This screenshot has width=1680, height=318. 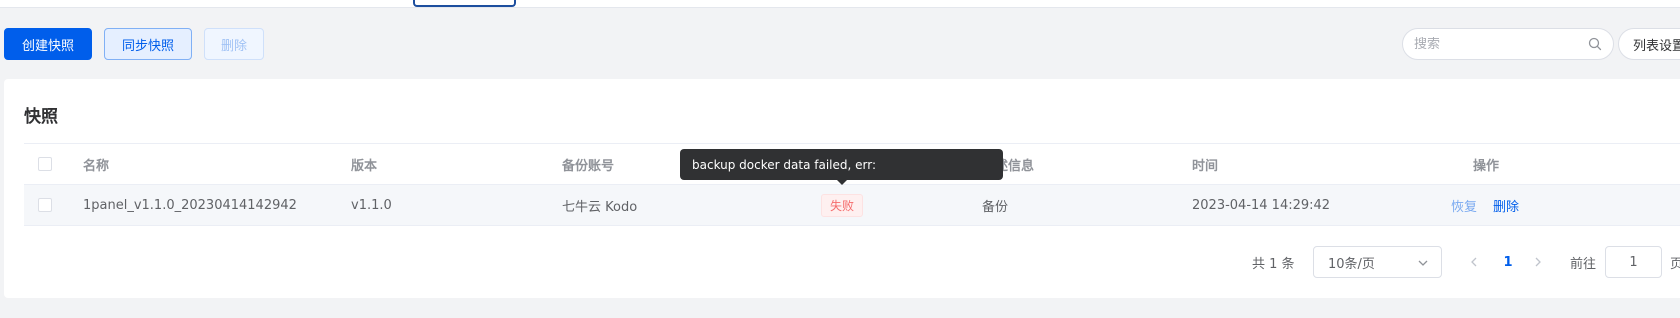 What do you see at coordinates (840, 4) in the screenshot?
I see `top-tab-strip` at bounding box center [840, 4].